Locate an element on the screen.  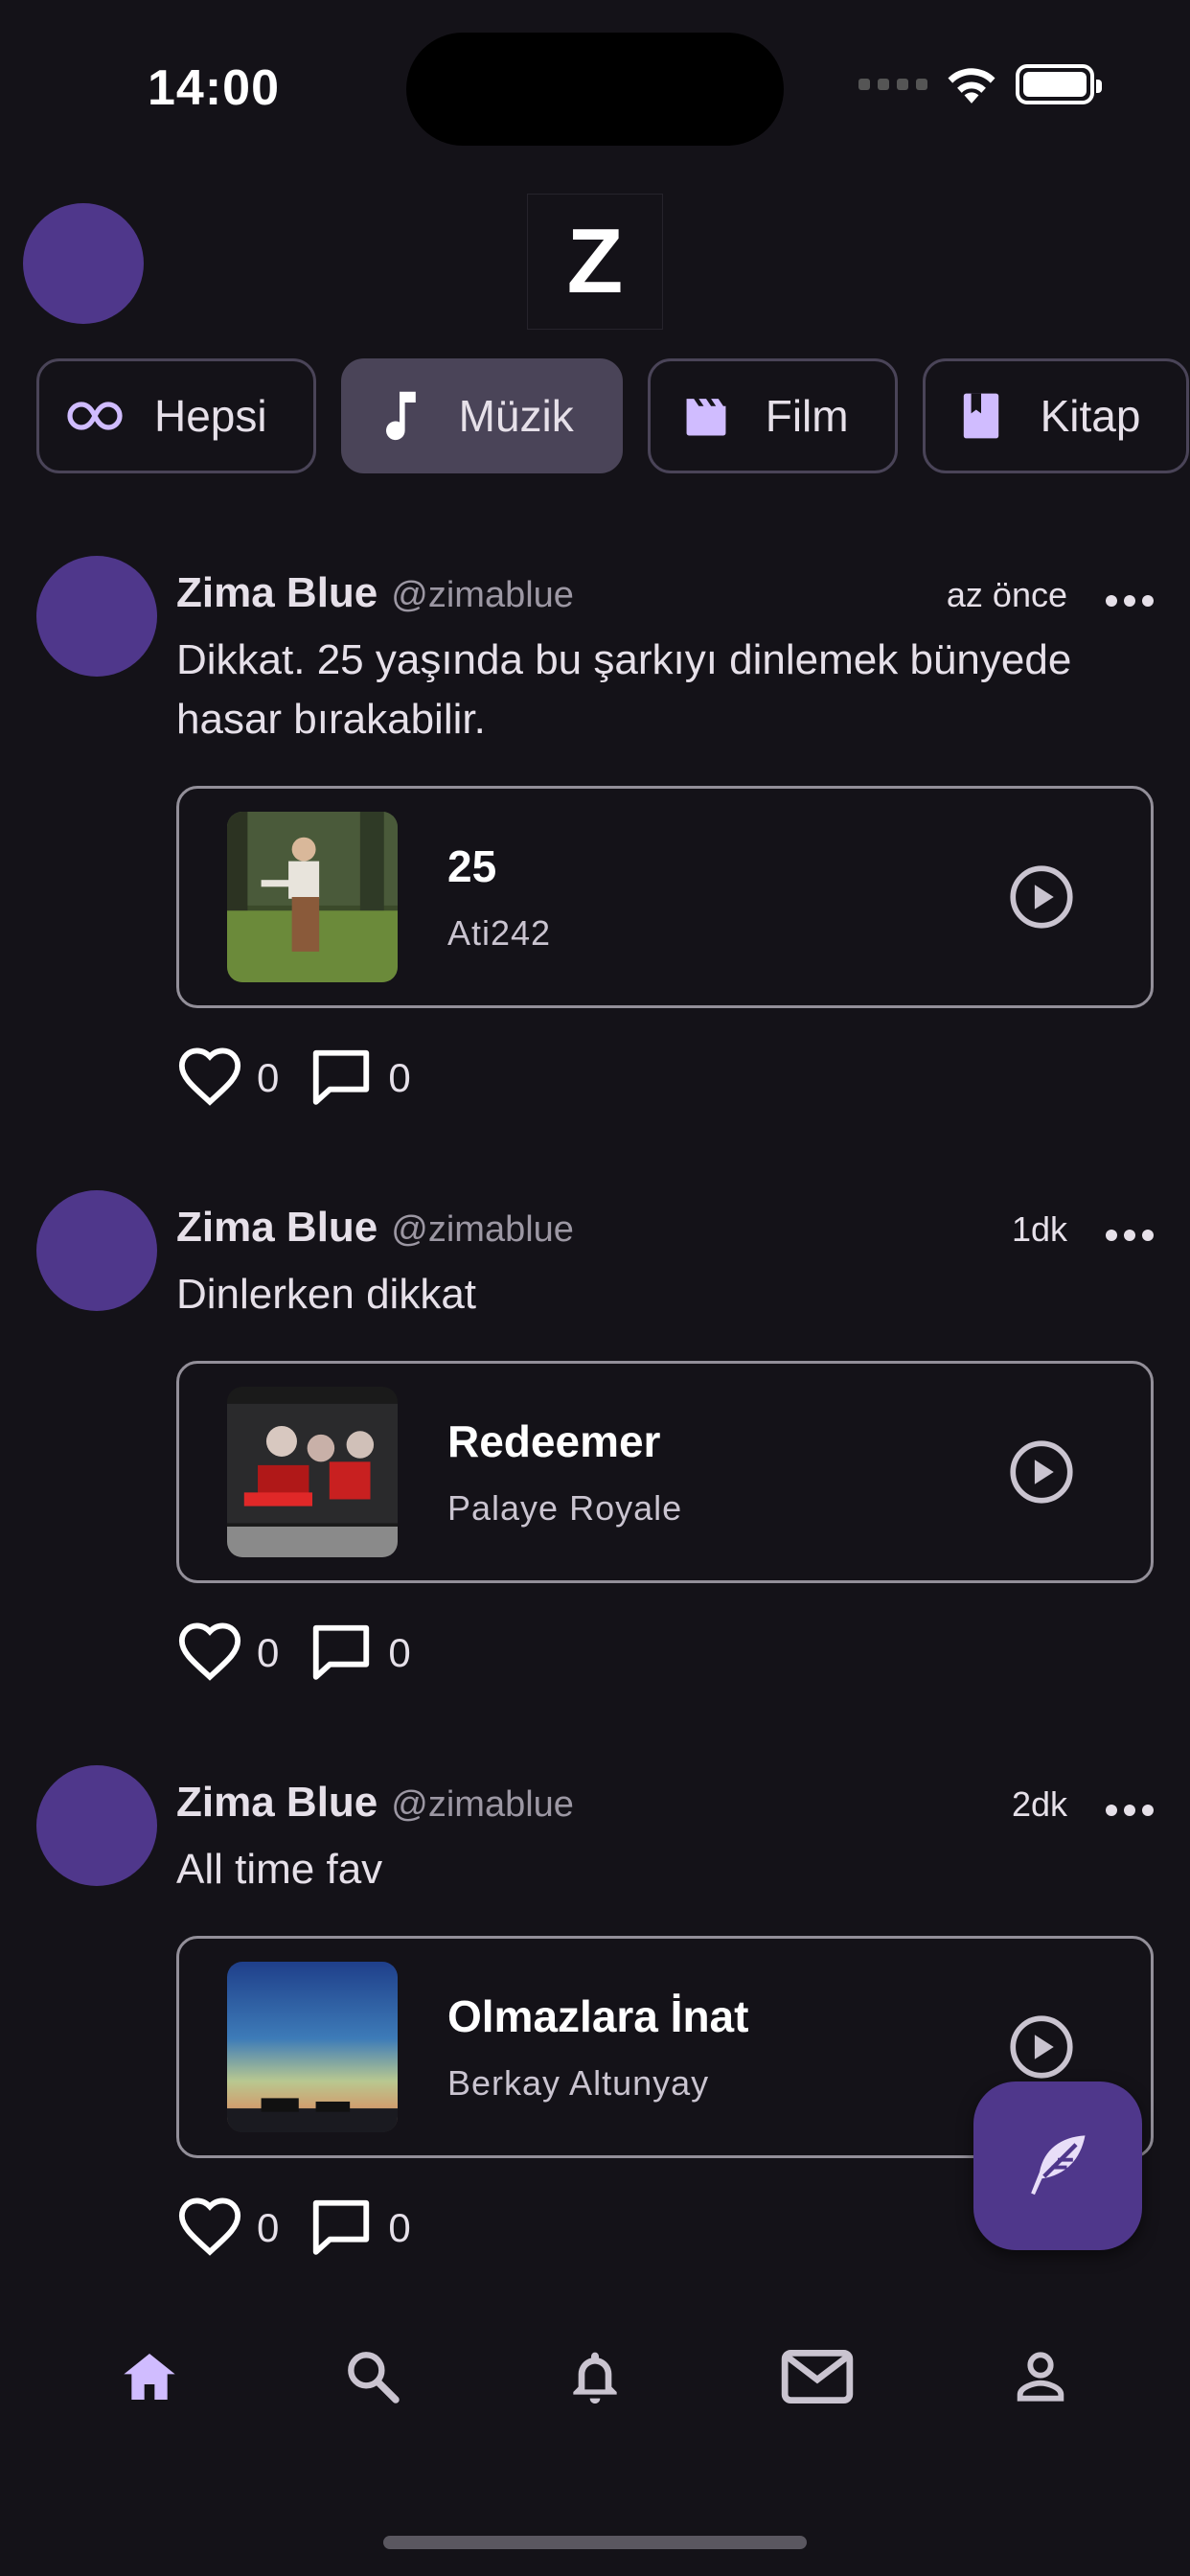
category-filter-bar: Hepsi Müzik Film Kitap is located at coordinates (613, 415).